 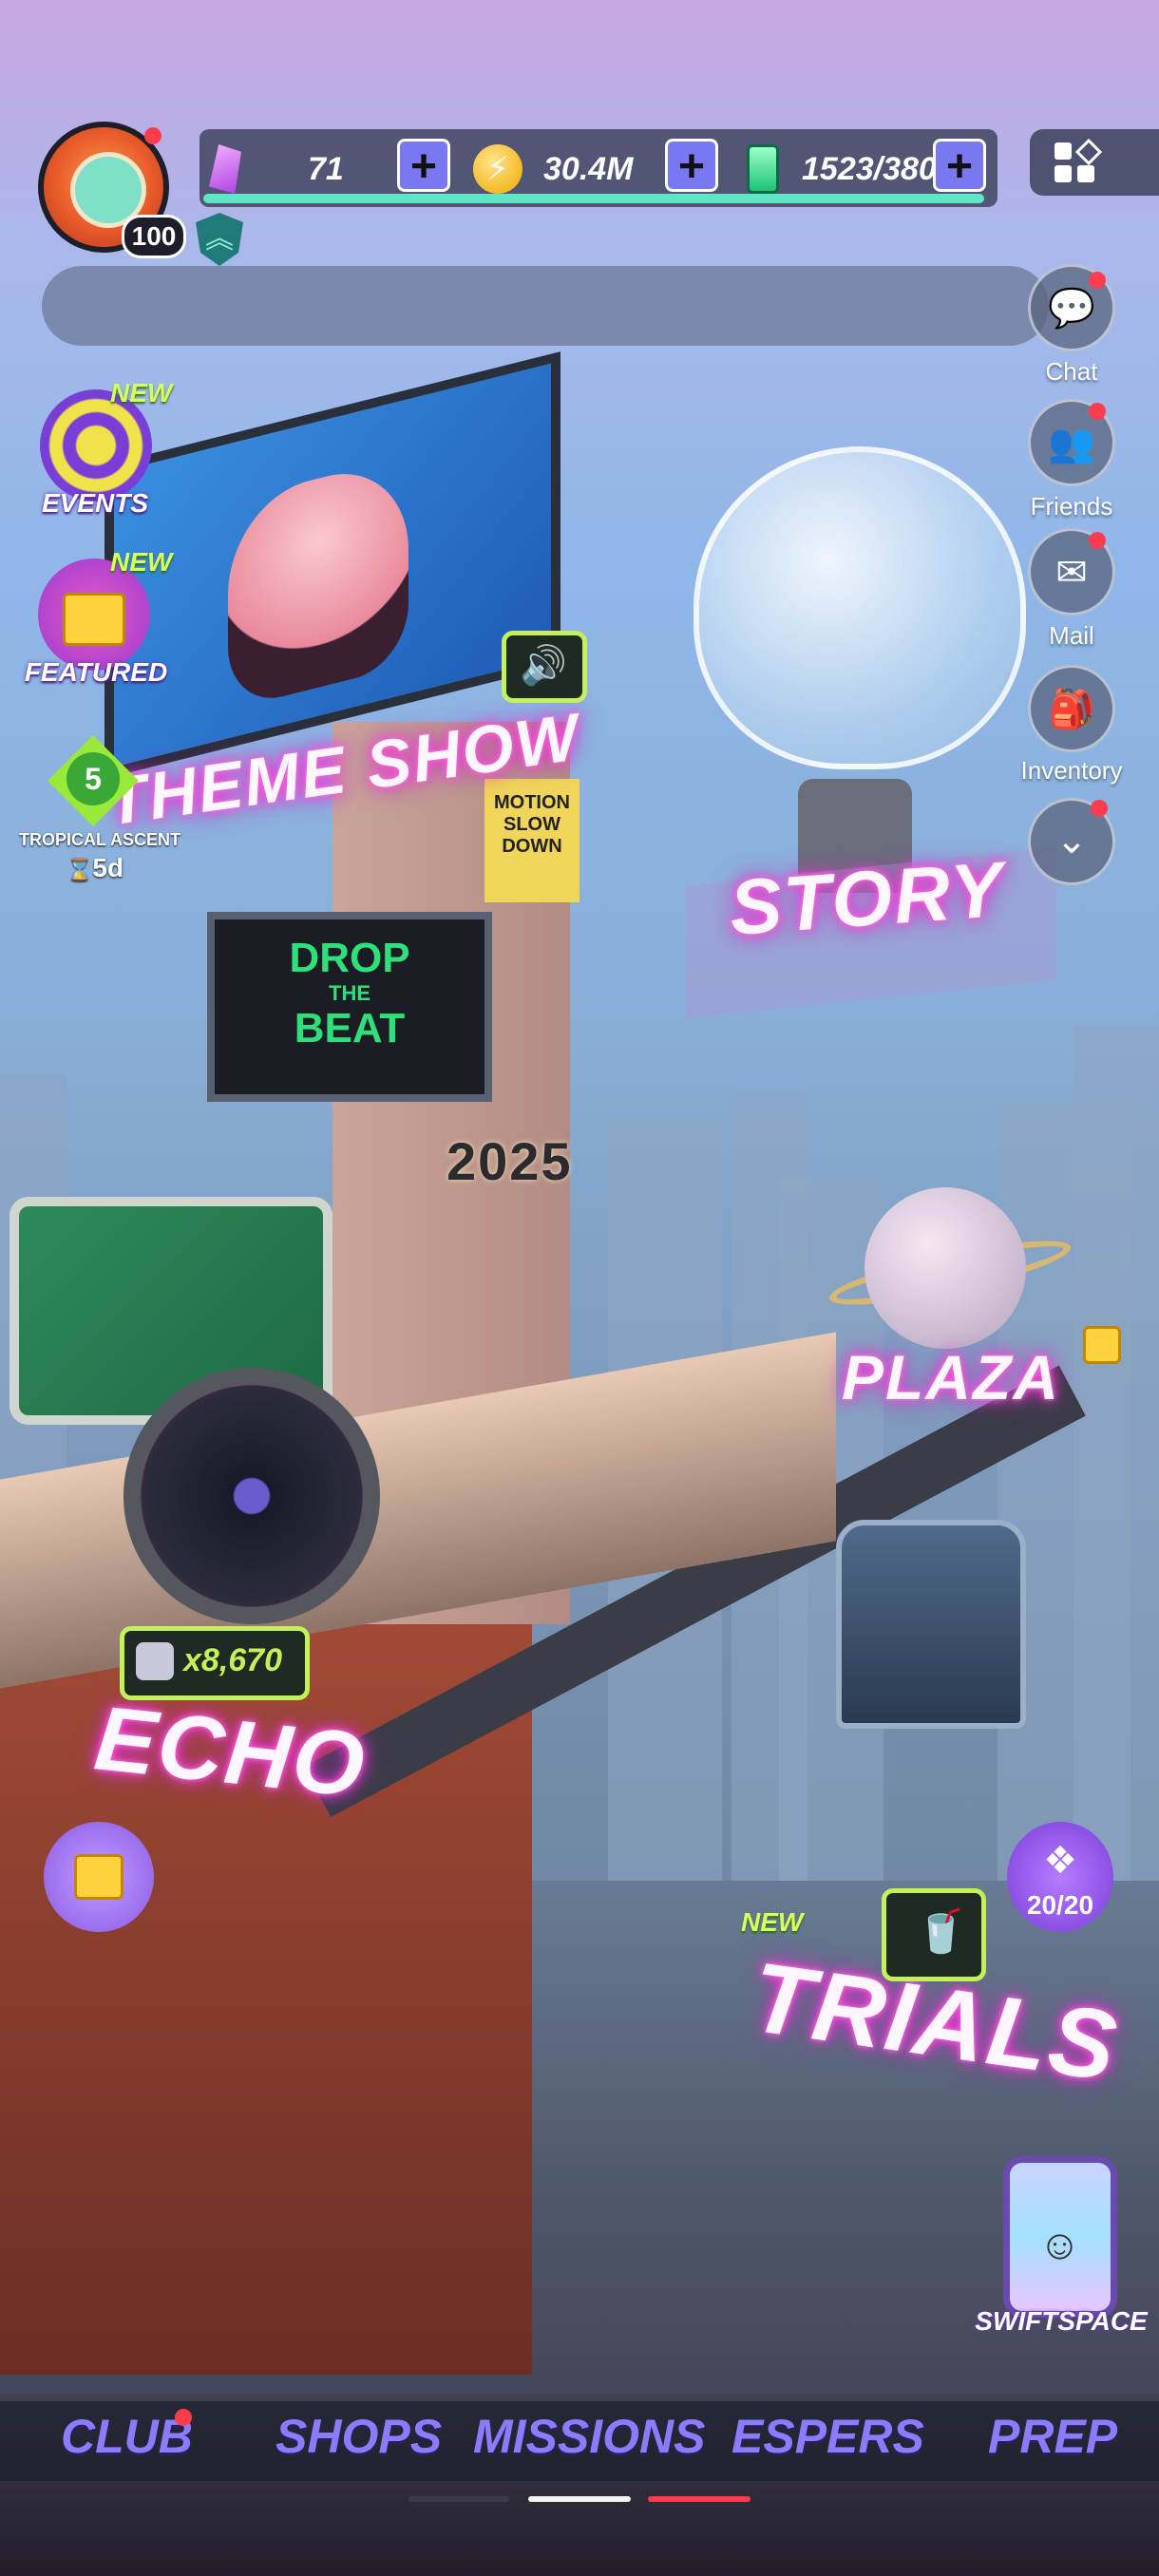 I want to click on energy-resource: 1523/380, so click(x=842, y=169).